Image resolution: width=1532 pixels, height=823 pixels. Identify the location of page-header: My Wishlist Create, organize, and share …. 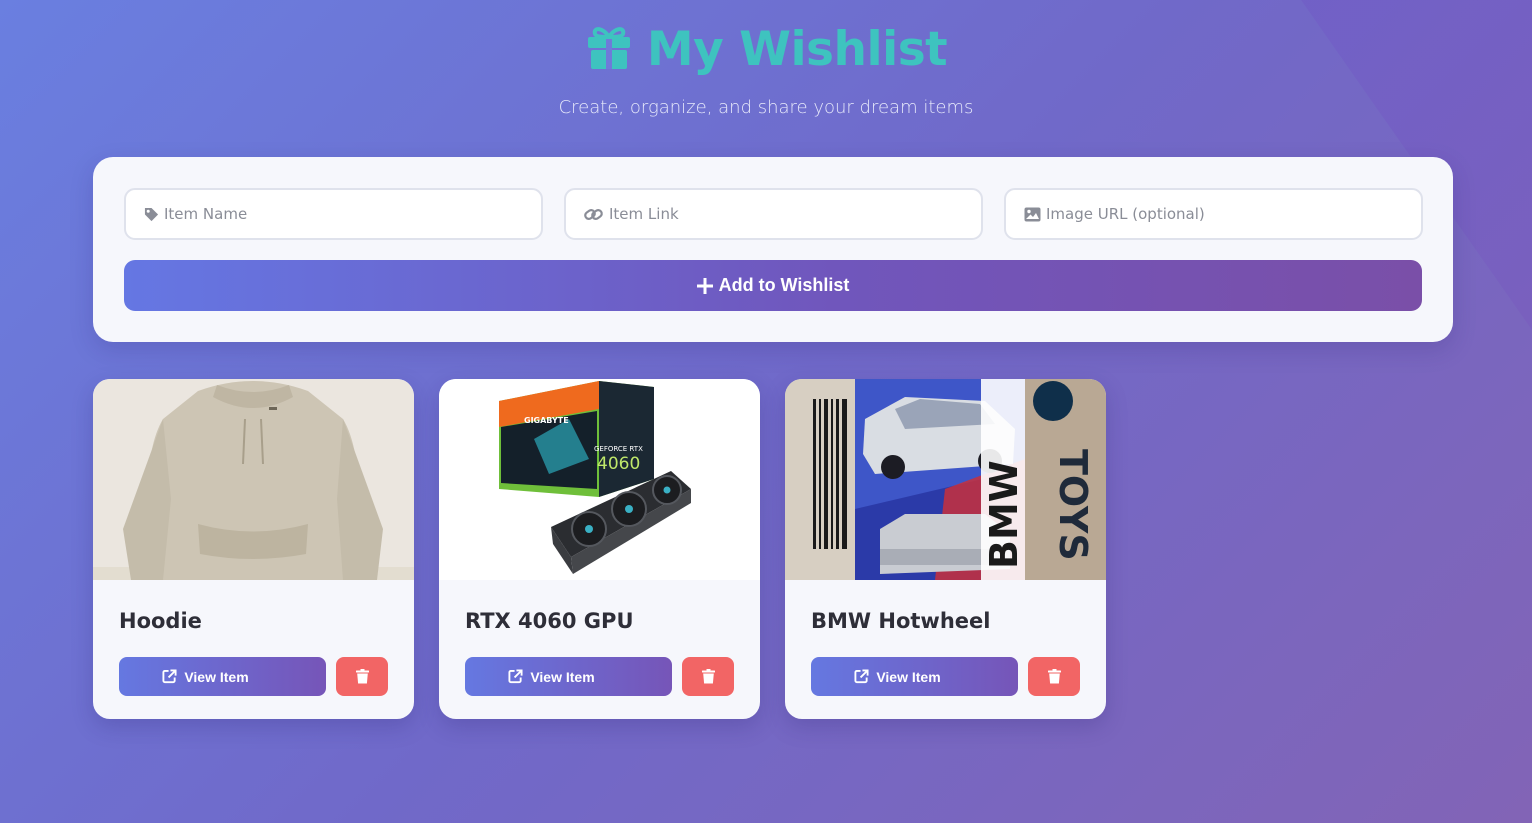
(766, 70).